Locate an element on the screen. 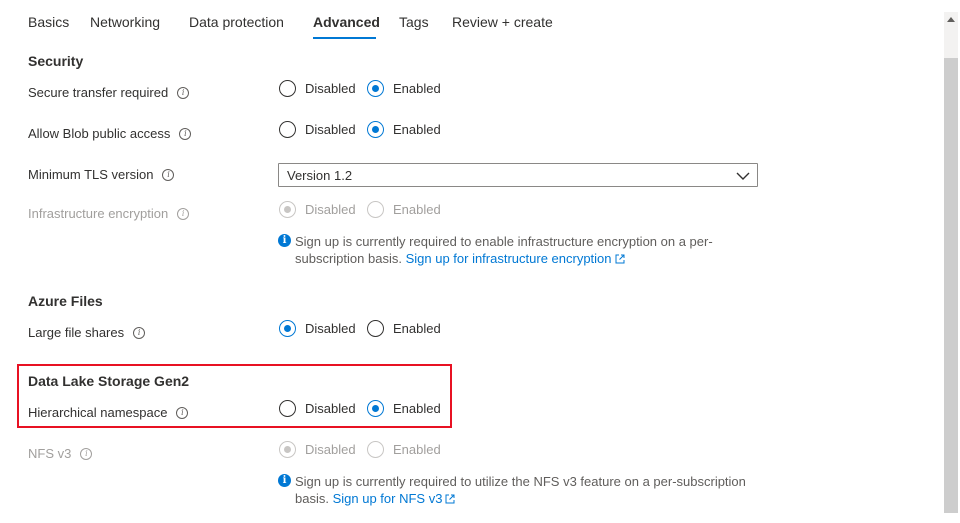 This screenshot has height=523, width=960. secure-transfer-disabled-radio: Disabled is located at coordinates (317, 88).